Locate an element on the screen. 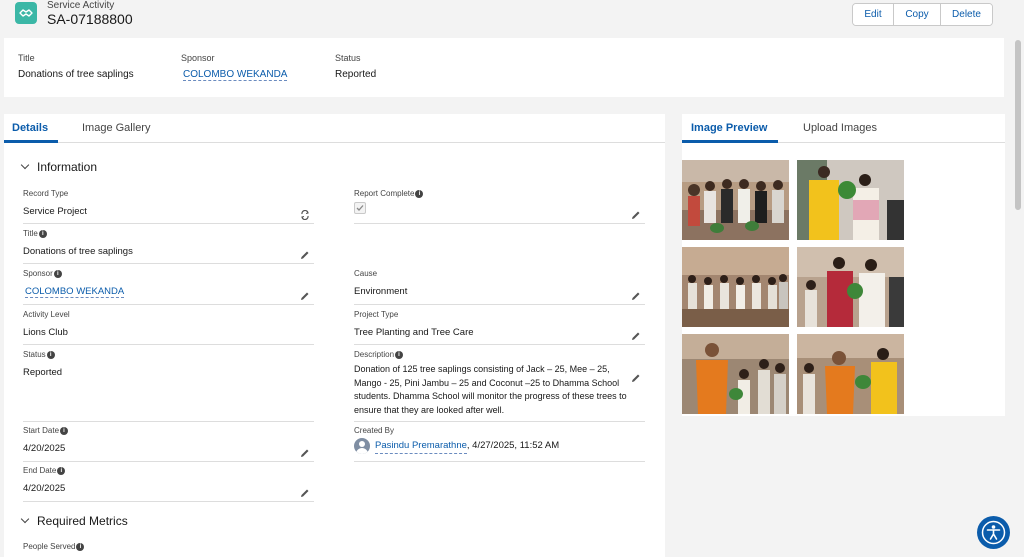 The height and width of the screenshot is (557, 1024). field-activity-level: Activity Level Lions Club is located at coordinates (168, 327).